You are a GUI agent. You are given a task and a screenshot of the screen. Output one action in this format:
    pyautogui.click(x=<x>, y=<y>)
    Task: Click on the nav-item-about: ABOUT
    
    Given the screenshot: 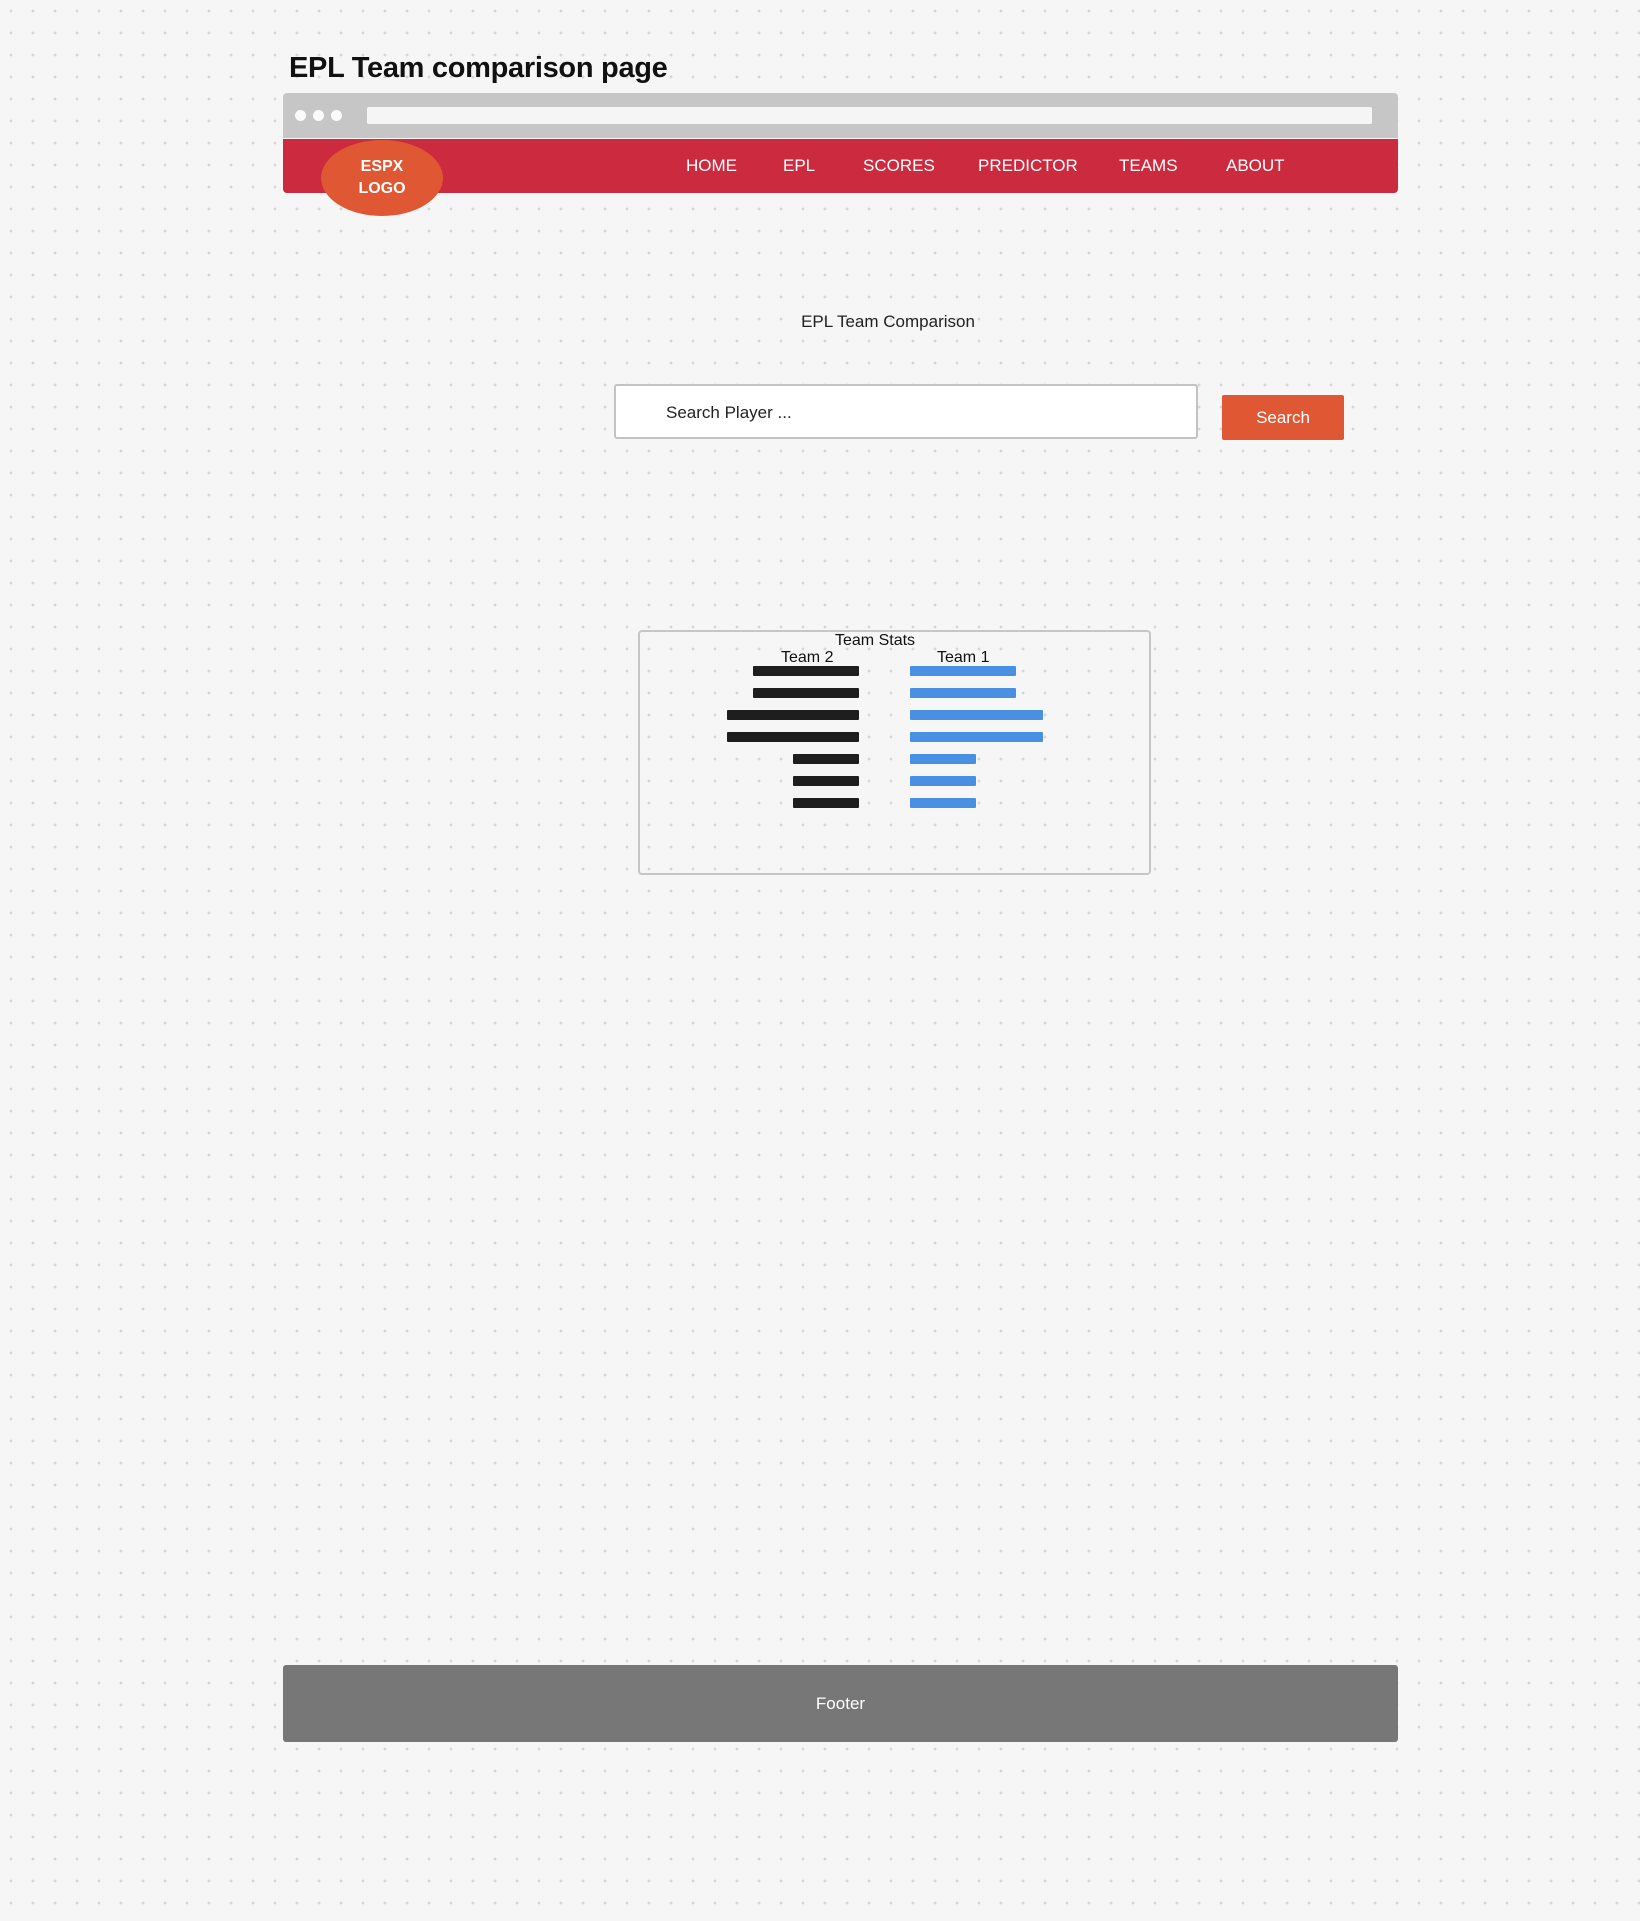 What is the action you would take?
    pyautogui.click(x=1255, y=166)
    